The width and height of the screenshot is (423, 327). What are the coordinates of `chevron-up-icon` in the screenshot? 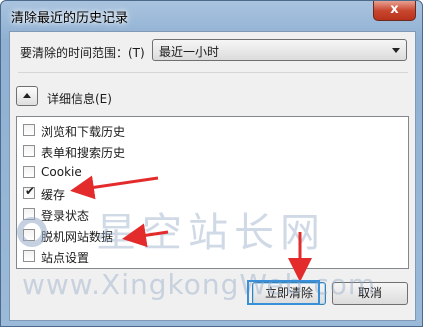 It's located at (27, 95).